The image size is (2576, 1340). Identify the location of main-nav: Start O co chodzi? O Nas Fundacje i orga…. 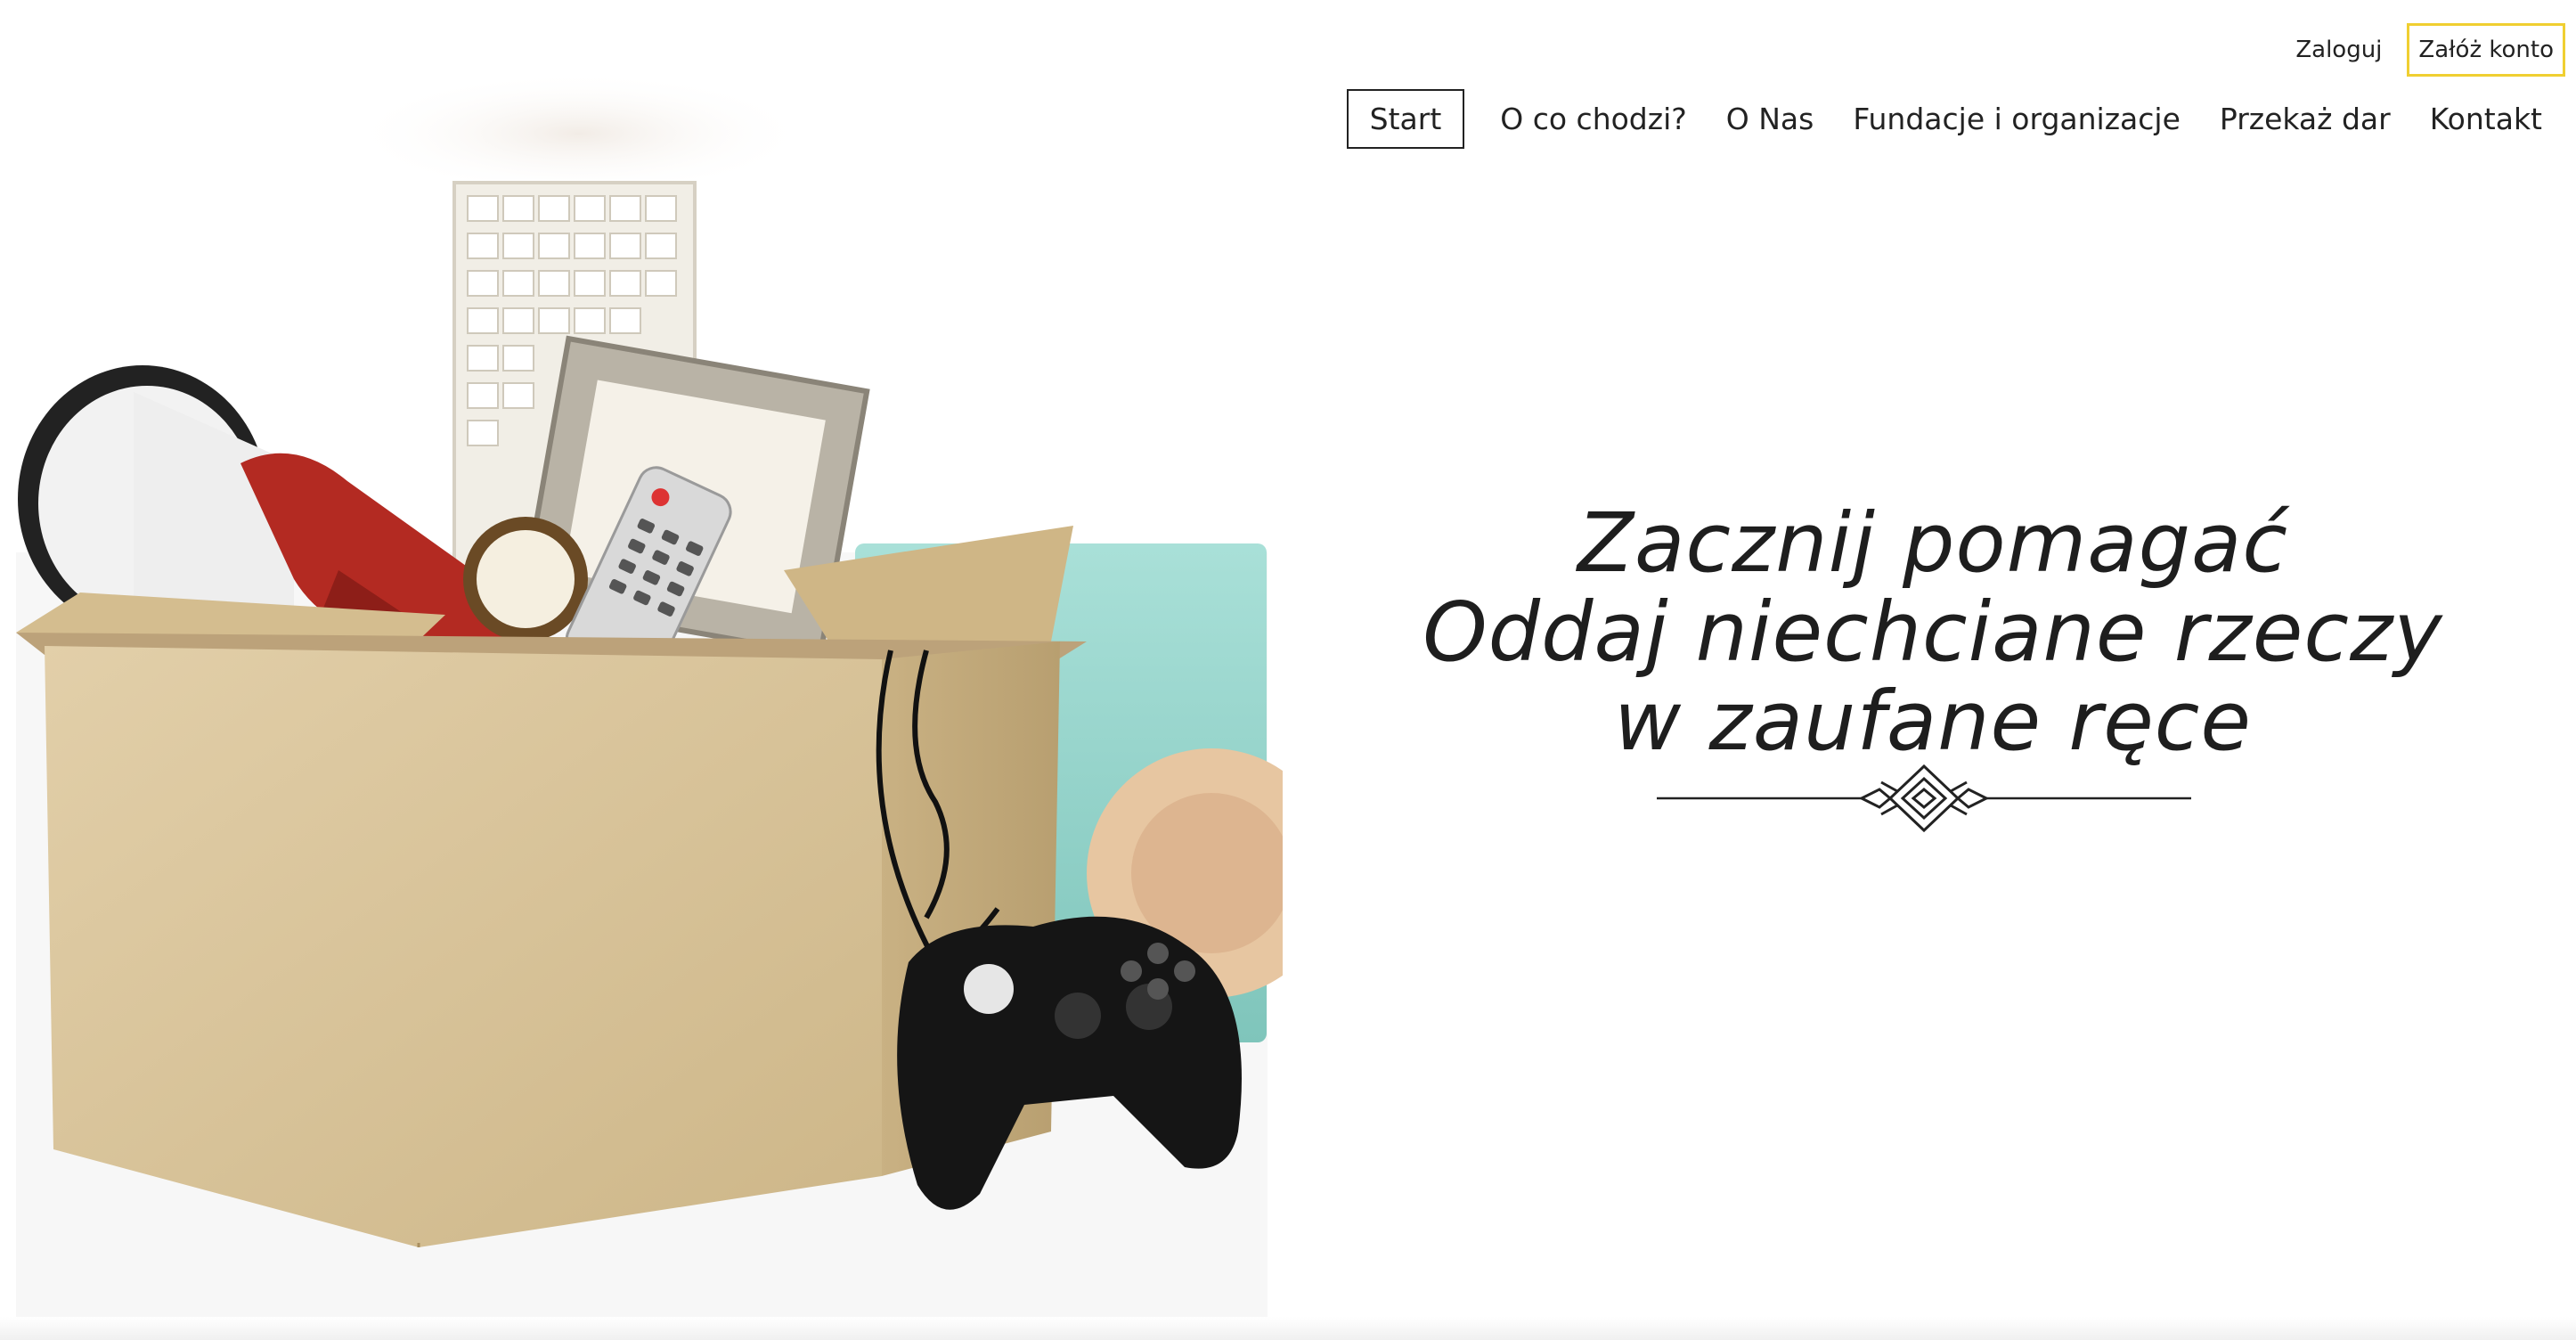
(1954, 119).